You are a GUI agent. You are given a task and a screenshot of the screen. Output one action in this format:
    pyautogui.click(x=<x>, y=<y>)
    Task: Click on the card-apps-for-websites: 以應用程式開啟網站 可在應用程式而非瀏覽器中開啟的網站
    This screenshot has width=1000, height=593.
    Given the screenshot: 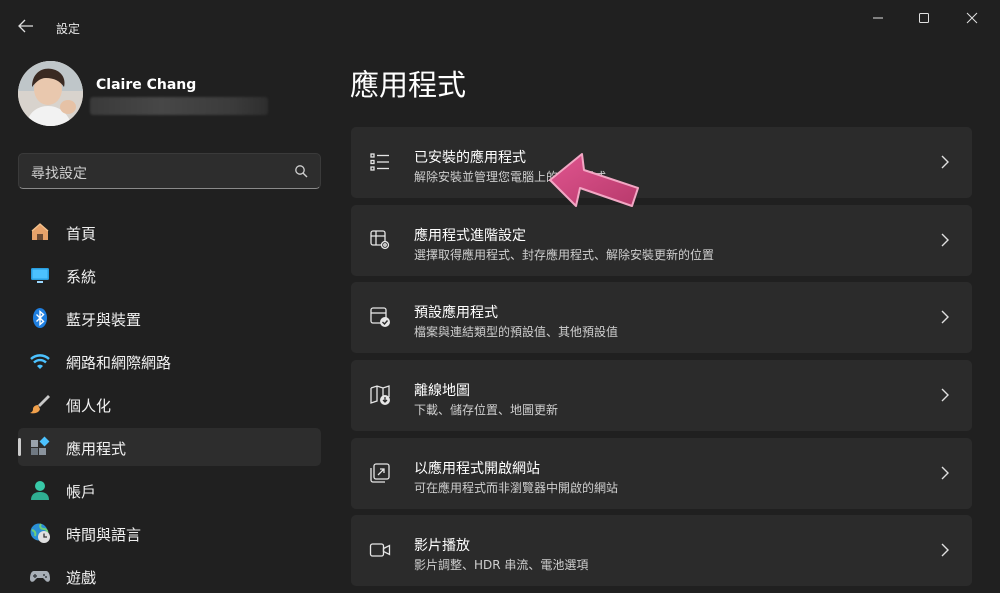 What is the action you would take?
    pyautogui.click(x=661, y=473)
    